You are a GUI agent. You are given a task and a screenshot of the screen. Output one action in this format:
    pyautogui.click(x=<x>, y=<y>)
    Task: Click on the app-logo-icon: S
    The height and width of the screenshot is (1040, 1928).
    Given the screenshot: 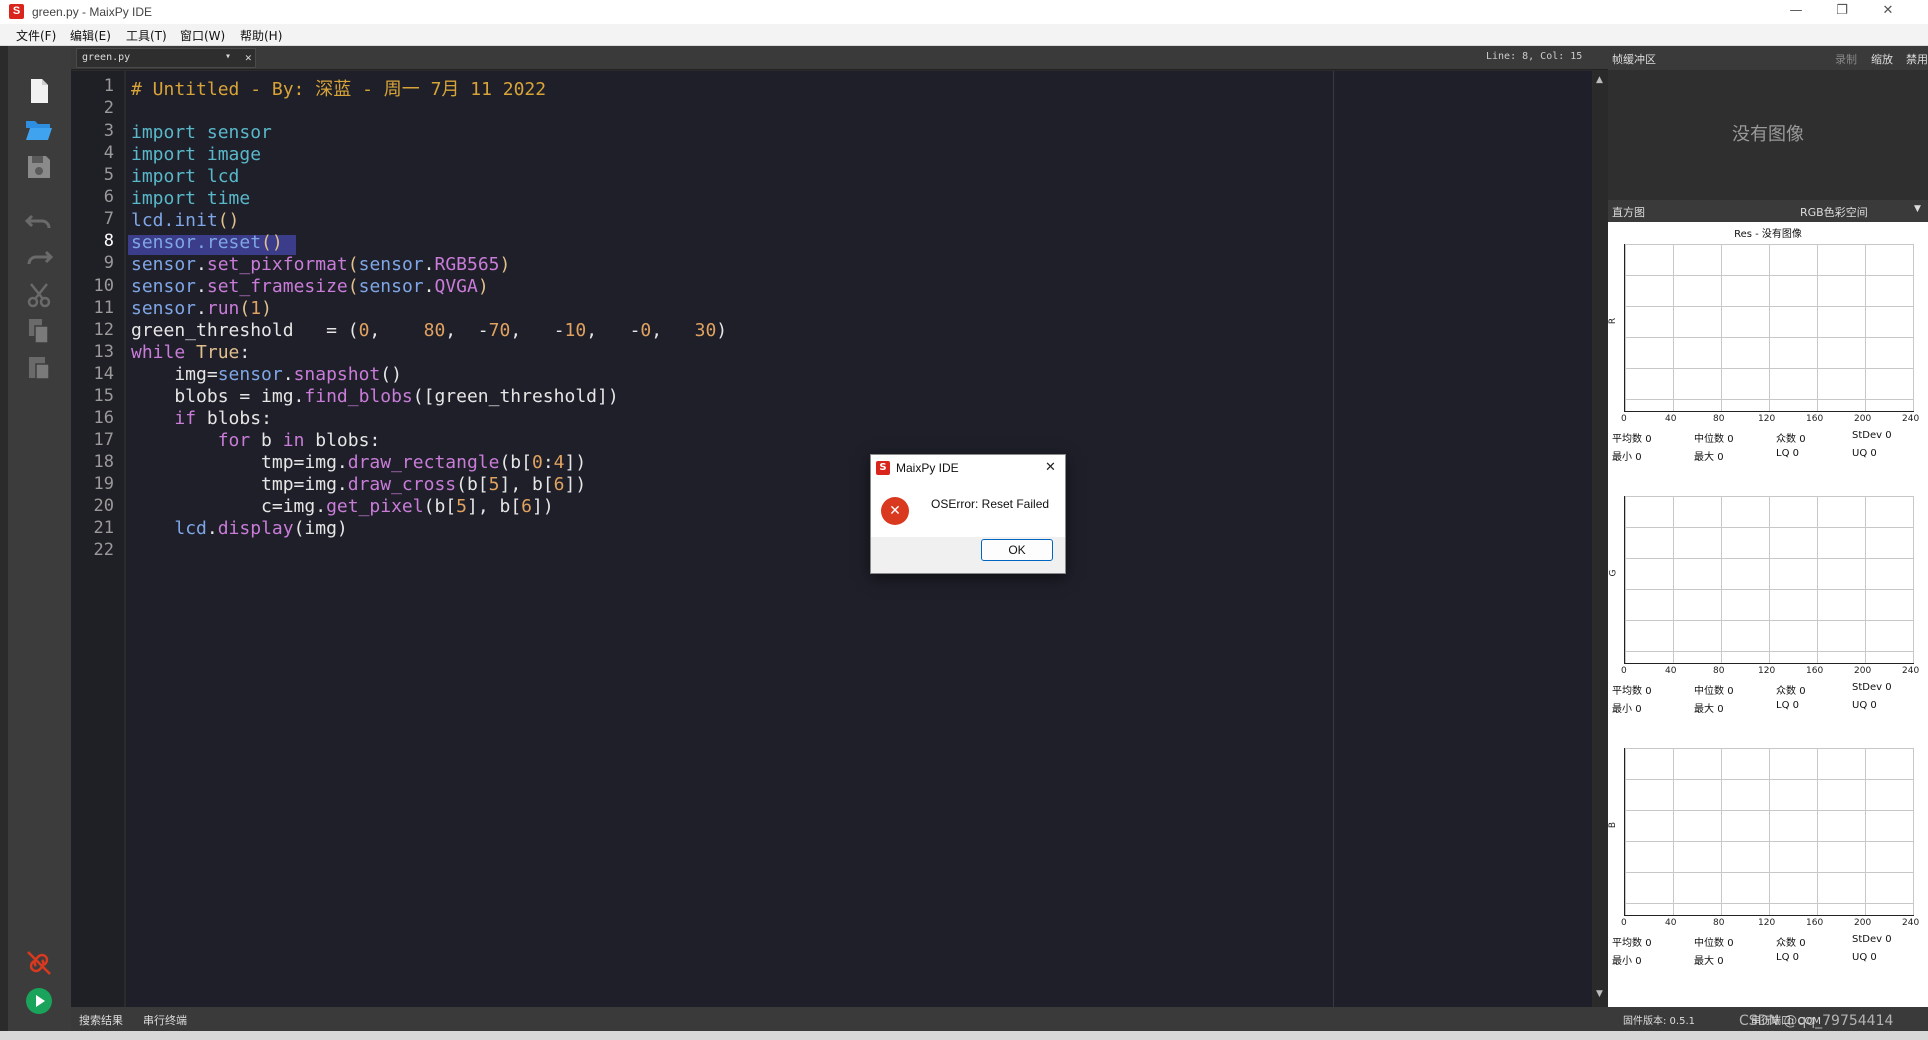 What is the action you would take?
    pyautogui.click(x=883, y=468)
    